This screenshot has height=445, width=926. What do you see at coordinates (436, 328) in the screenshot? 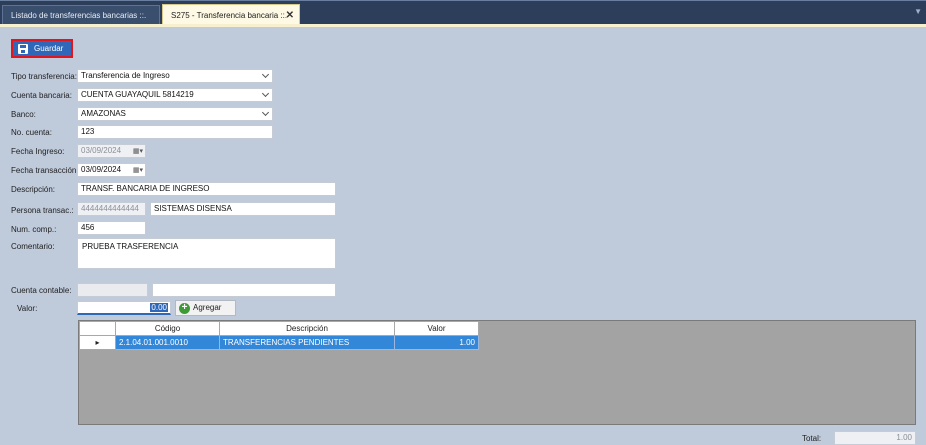
I see `column-header-valor: Valor` at bounding box center [436, 328].